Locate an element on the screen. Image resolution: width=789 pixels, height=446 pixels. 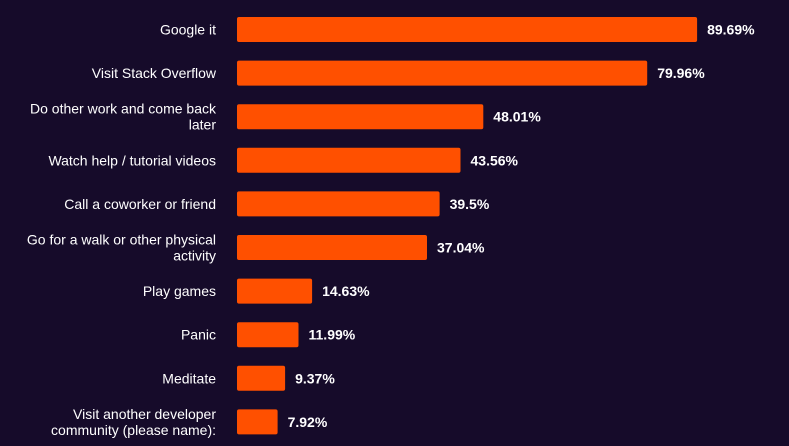
category-label-line: Do other work and come back is located at coordinates (123, 109).